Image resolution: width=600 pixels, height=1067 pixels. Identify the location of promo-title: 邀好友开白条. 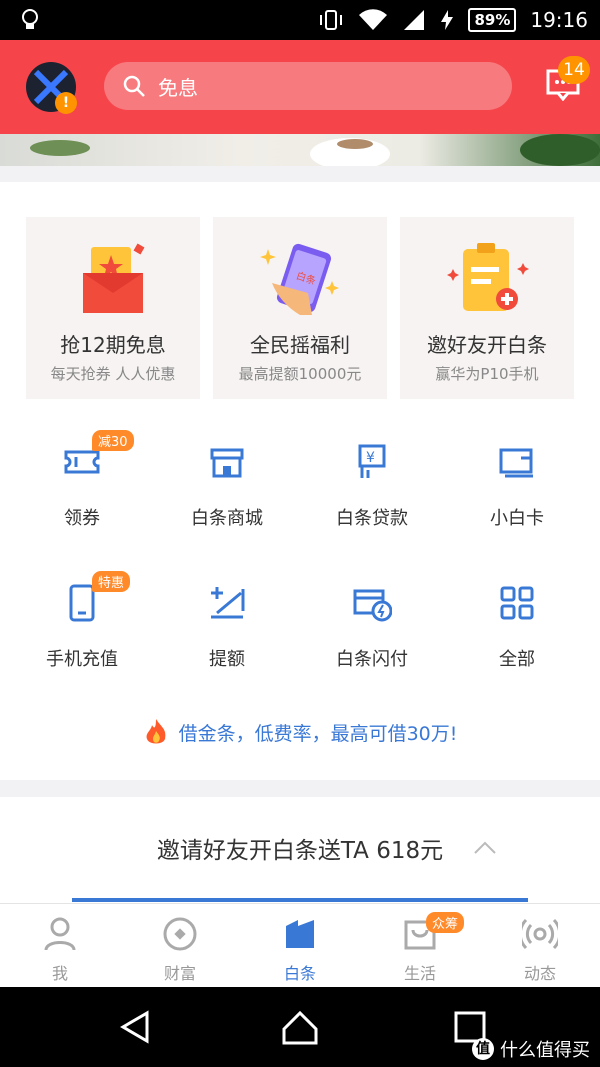
(487, 345).